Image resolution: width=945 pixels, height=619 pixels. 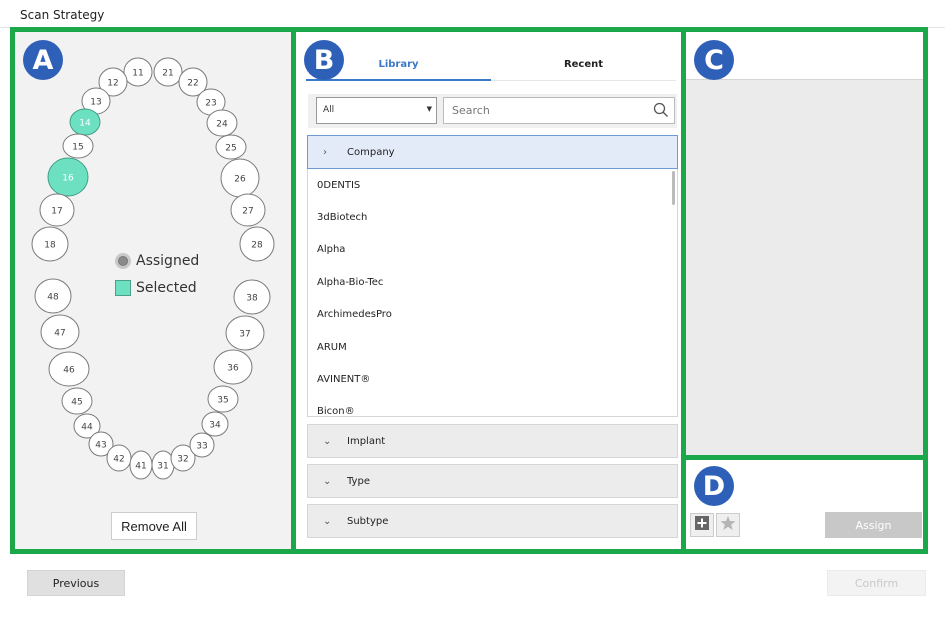 I want to click on tooth-21: 21, so click(x=168, y=72).